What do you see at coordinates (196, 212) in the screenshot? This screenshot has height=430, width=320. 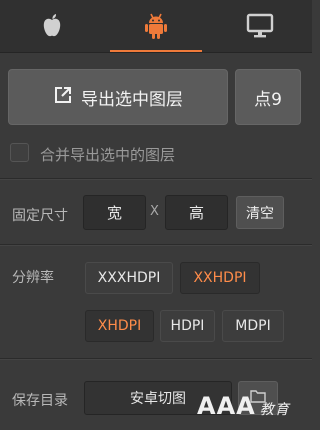 I see `height-input: 高` at bounding box center [196, 212].